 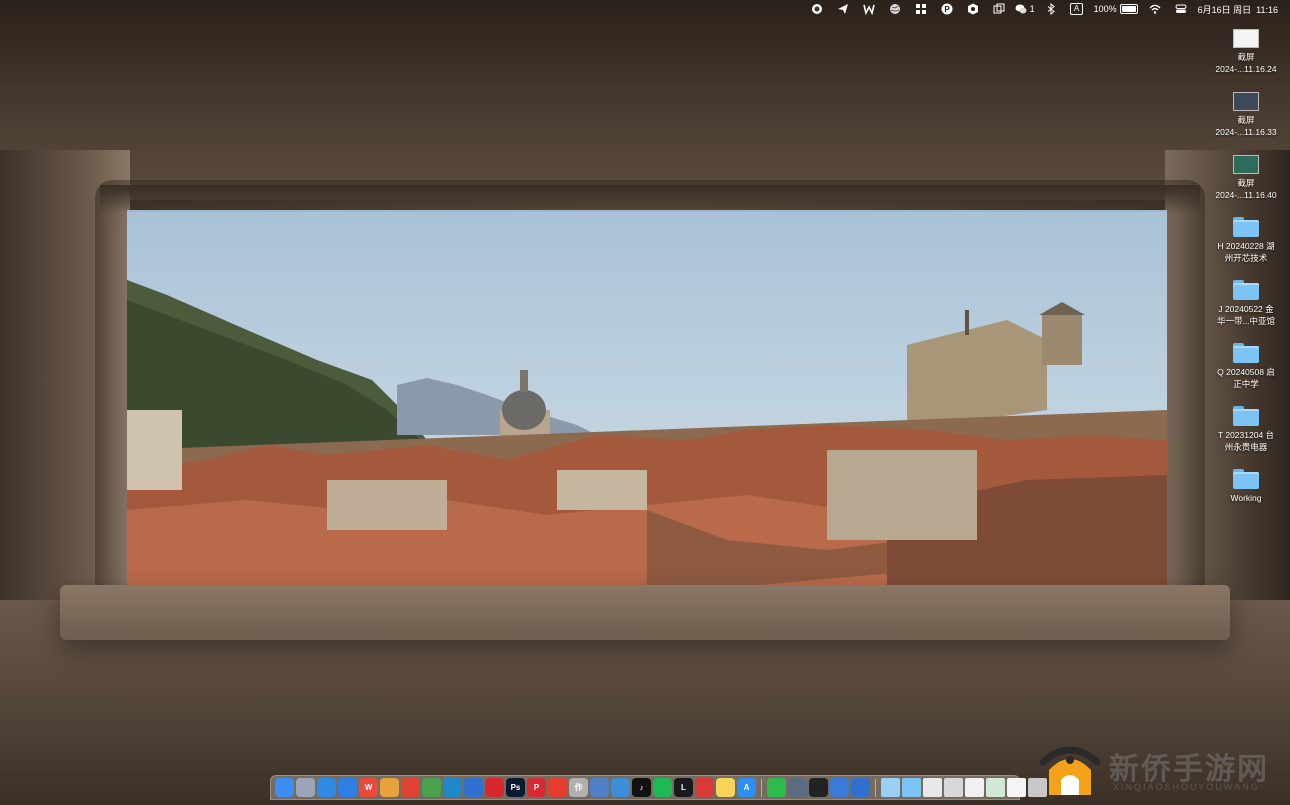 I want to click on desktop-item-label: Working, so click(x=1246, y=498).